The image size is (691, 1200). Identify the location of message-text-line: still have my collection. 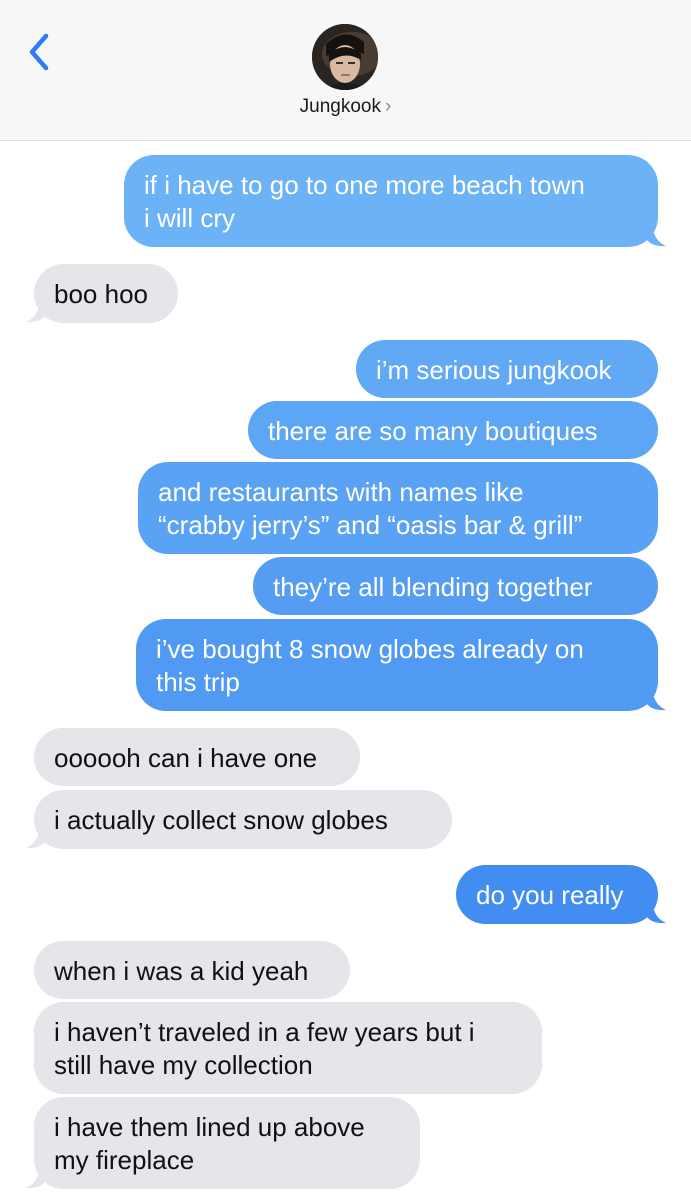
(183, 1065).